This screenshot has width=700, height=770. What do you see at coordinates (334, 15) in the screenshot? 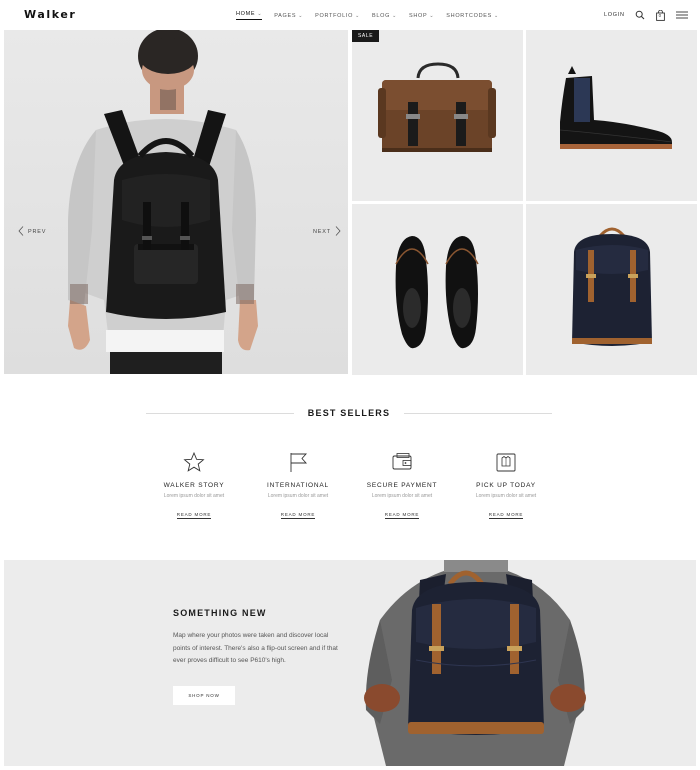
I see `nav-portfolio-label: PORTFOLIO` at bounding box center [334, 15].